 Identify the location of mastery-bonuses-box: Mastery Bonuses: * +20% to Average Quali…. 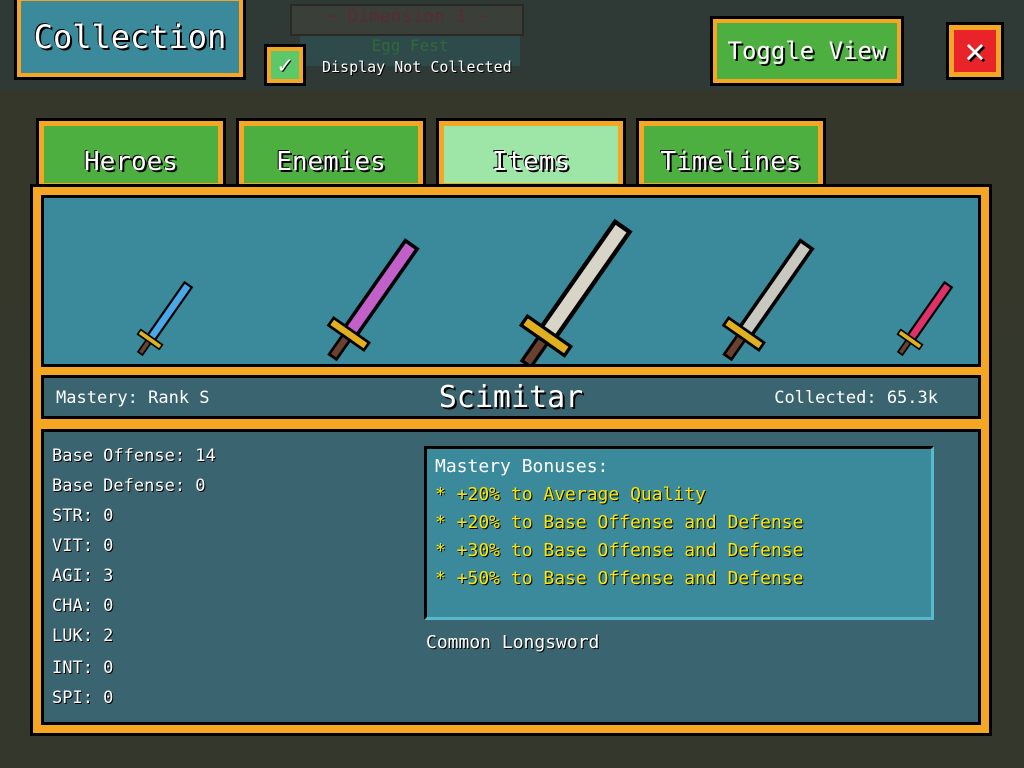
(679, 533).